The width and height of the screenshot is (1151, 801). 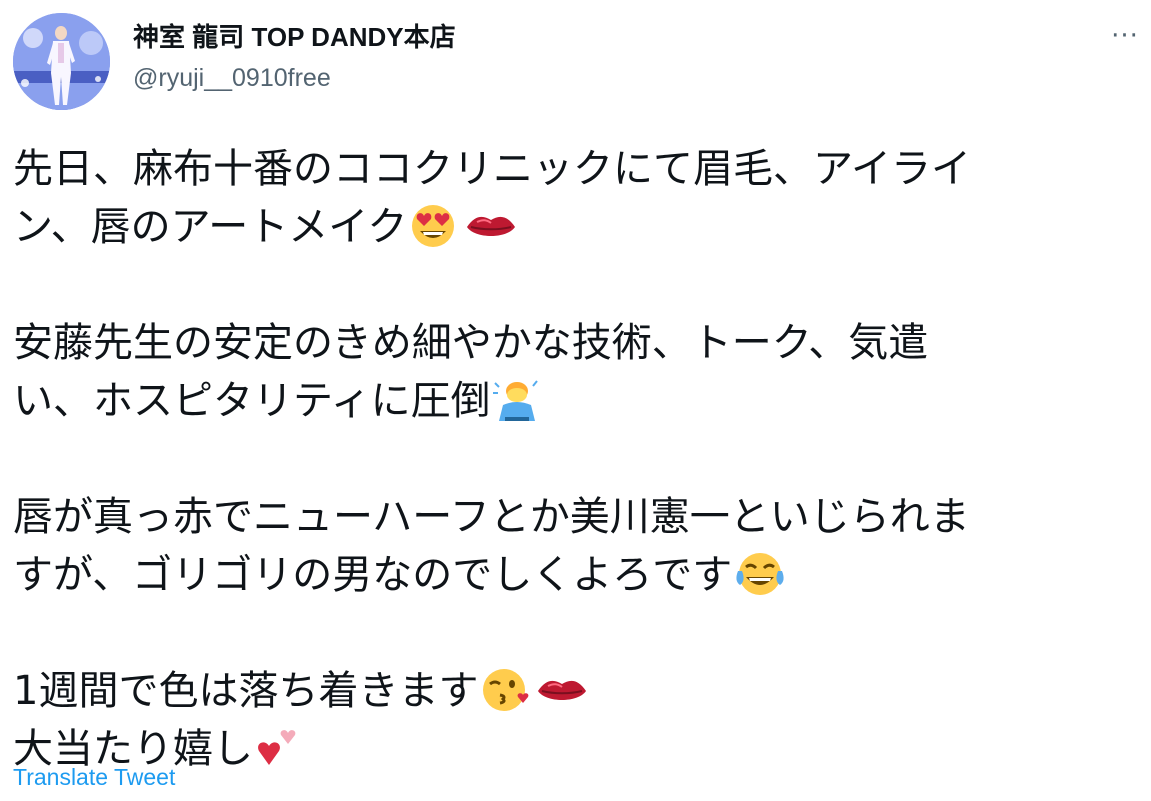 I want to click on tears-of-joy-emoji, so click(x=760, y=574).